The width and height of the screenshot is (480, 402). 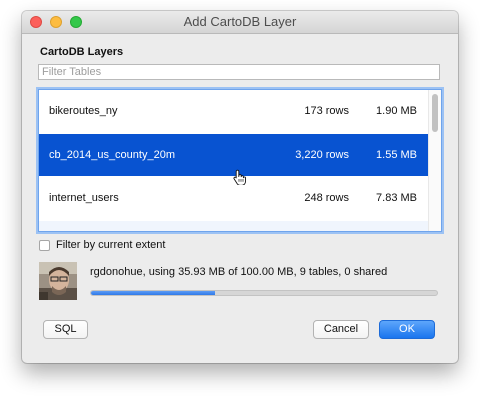 What do you see at coordinates (434, 160) in the screenshot?
I see `table-scrollbar` at bounding box center [434, 160].